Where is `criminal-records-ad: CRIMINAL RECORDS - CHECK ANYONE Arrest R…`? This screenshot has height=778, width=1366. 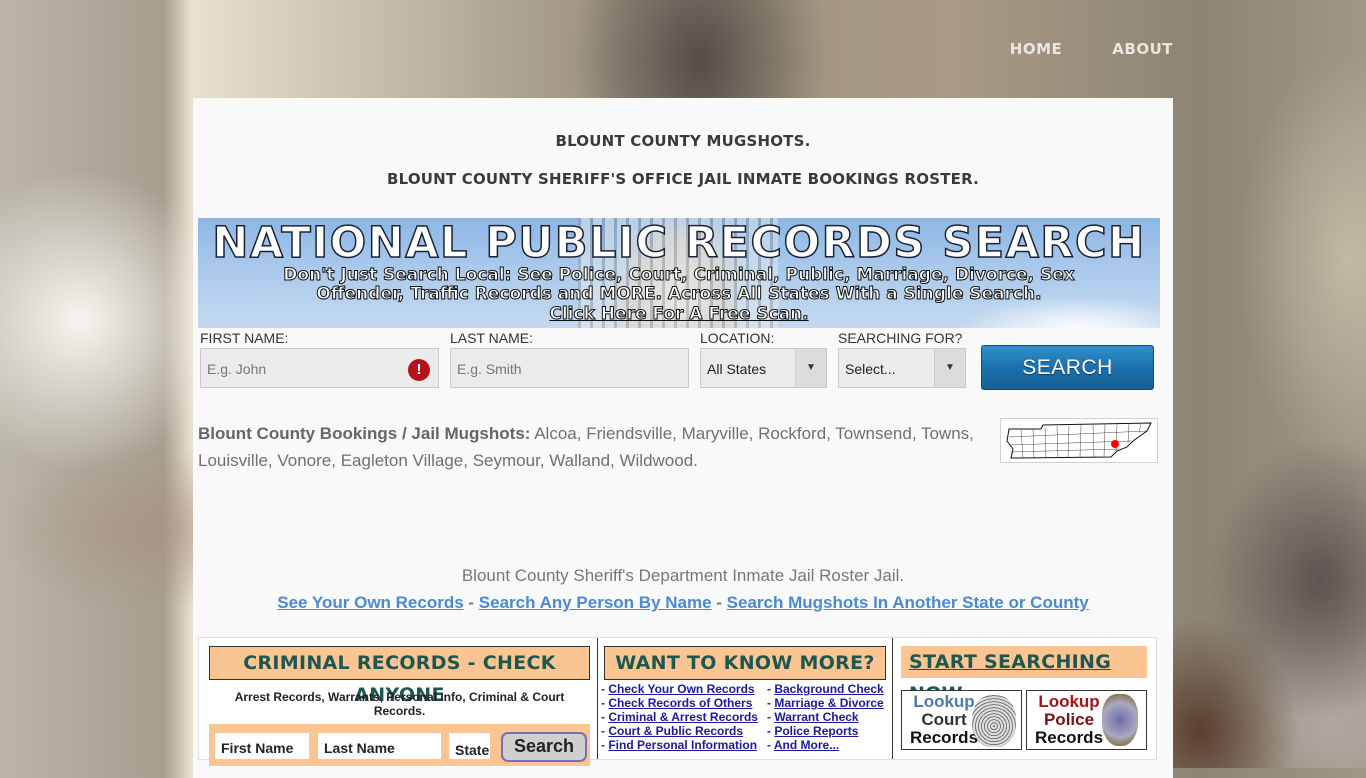 criminal-records-ad: CRIMINAL RECORDS - CHECK ANYONE Arrest R… is located at coordinates (399, 706).